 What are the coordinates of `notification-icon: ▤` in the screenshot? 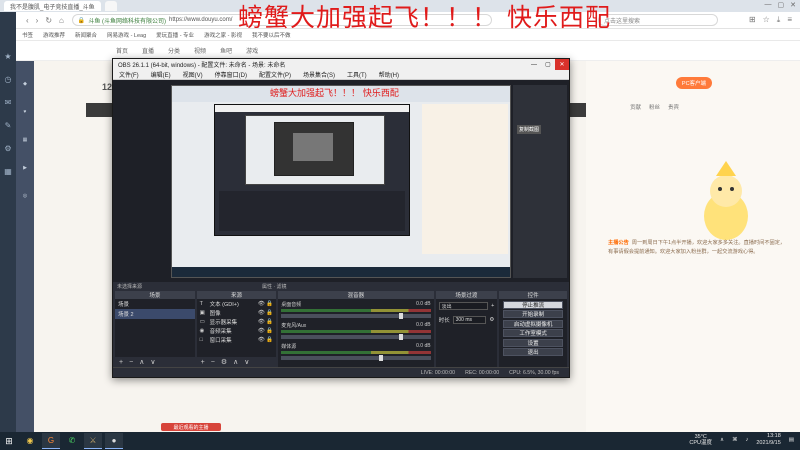 It's located at (791, 440).